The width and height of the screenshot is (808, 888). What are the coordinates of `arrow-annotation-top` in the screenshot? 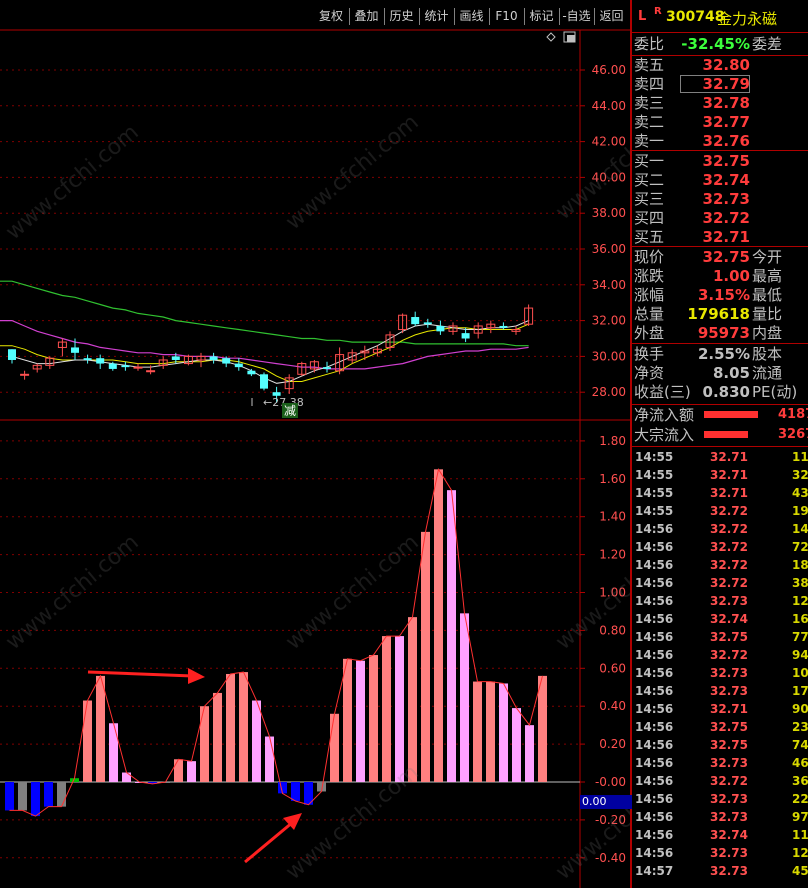 It's located at (140, 674).